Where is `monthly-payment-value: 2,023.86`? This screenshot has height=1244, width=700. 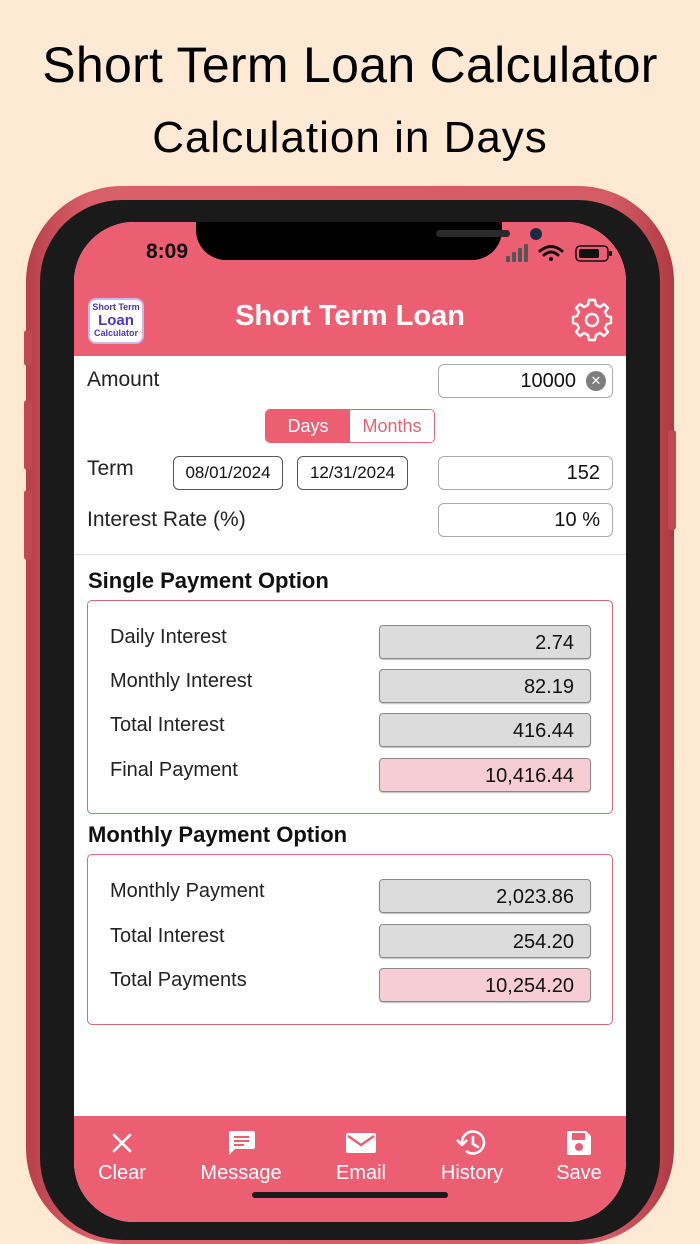 monthly-payment-value: 2,023.86 is located at coordinates (485, 896).